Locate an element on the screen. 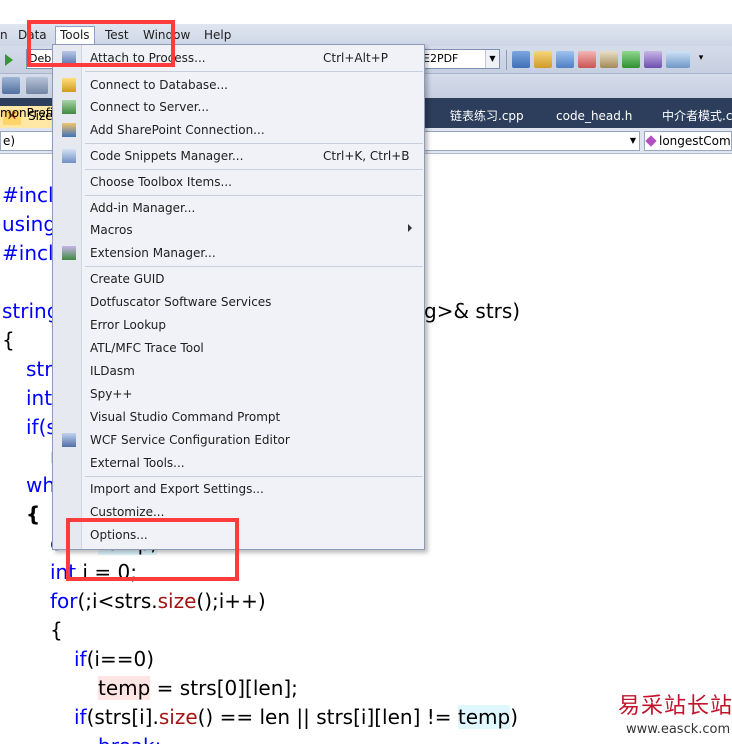 This screenshot has height=744, width=732. submenu-arrow-icon is located at coordinates (410, 228).